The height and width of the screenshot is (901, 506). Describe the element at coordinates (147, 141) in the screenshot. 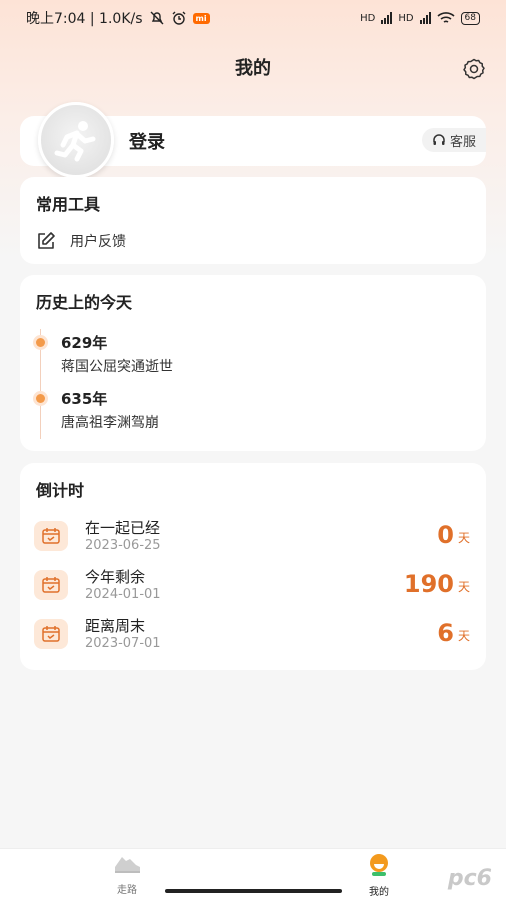

I see `login-label: 登录` at that location.